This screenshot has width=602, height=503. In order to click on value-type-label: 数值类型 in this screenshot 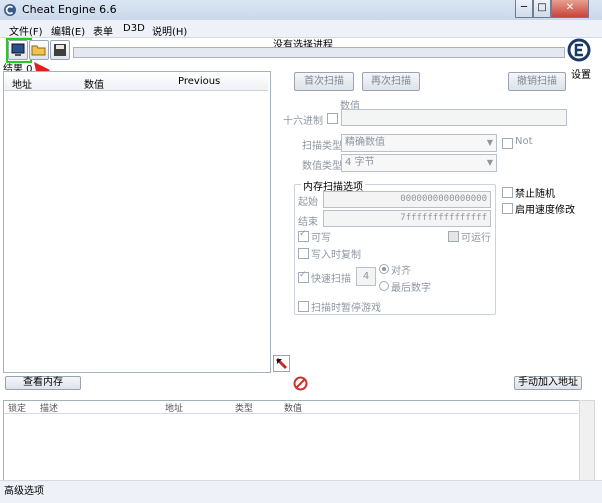, I will do `click(322, 166)`.